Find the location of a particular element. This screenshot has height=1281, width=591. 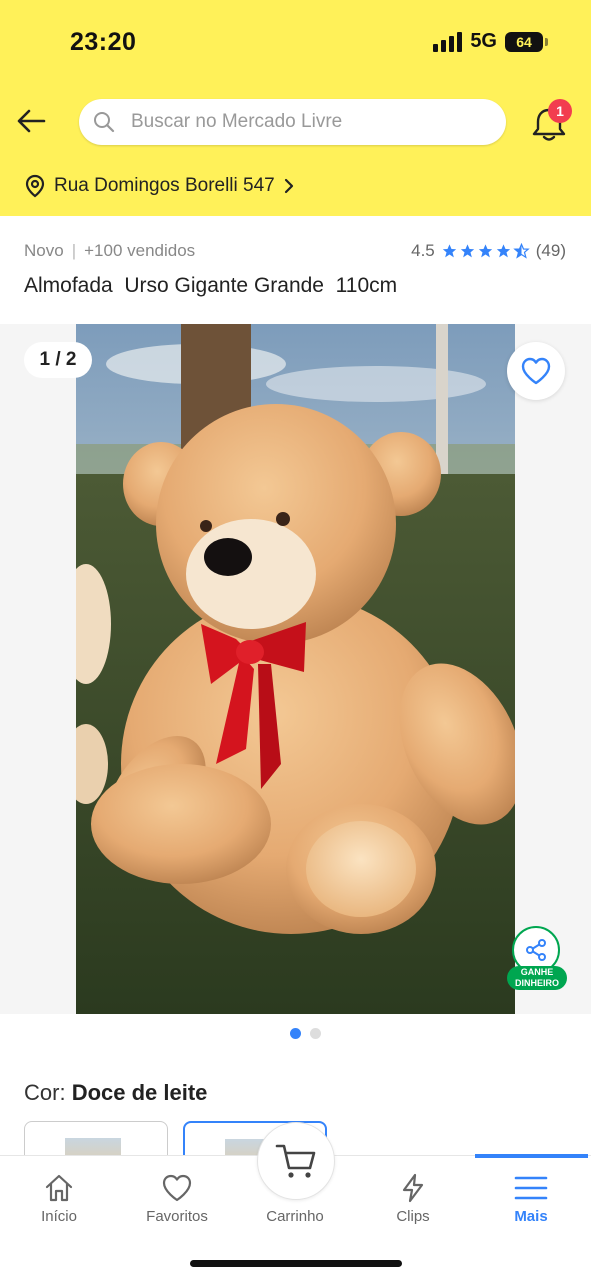

share-icon is located at coordinates (536, 950).